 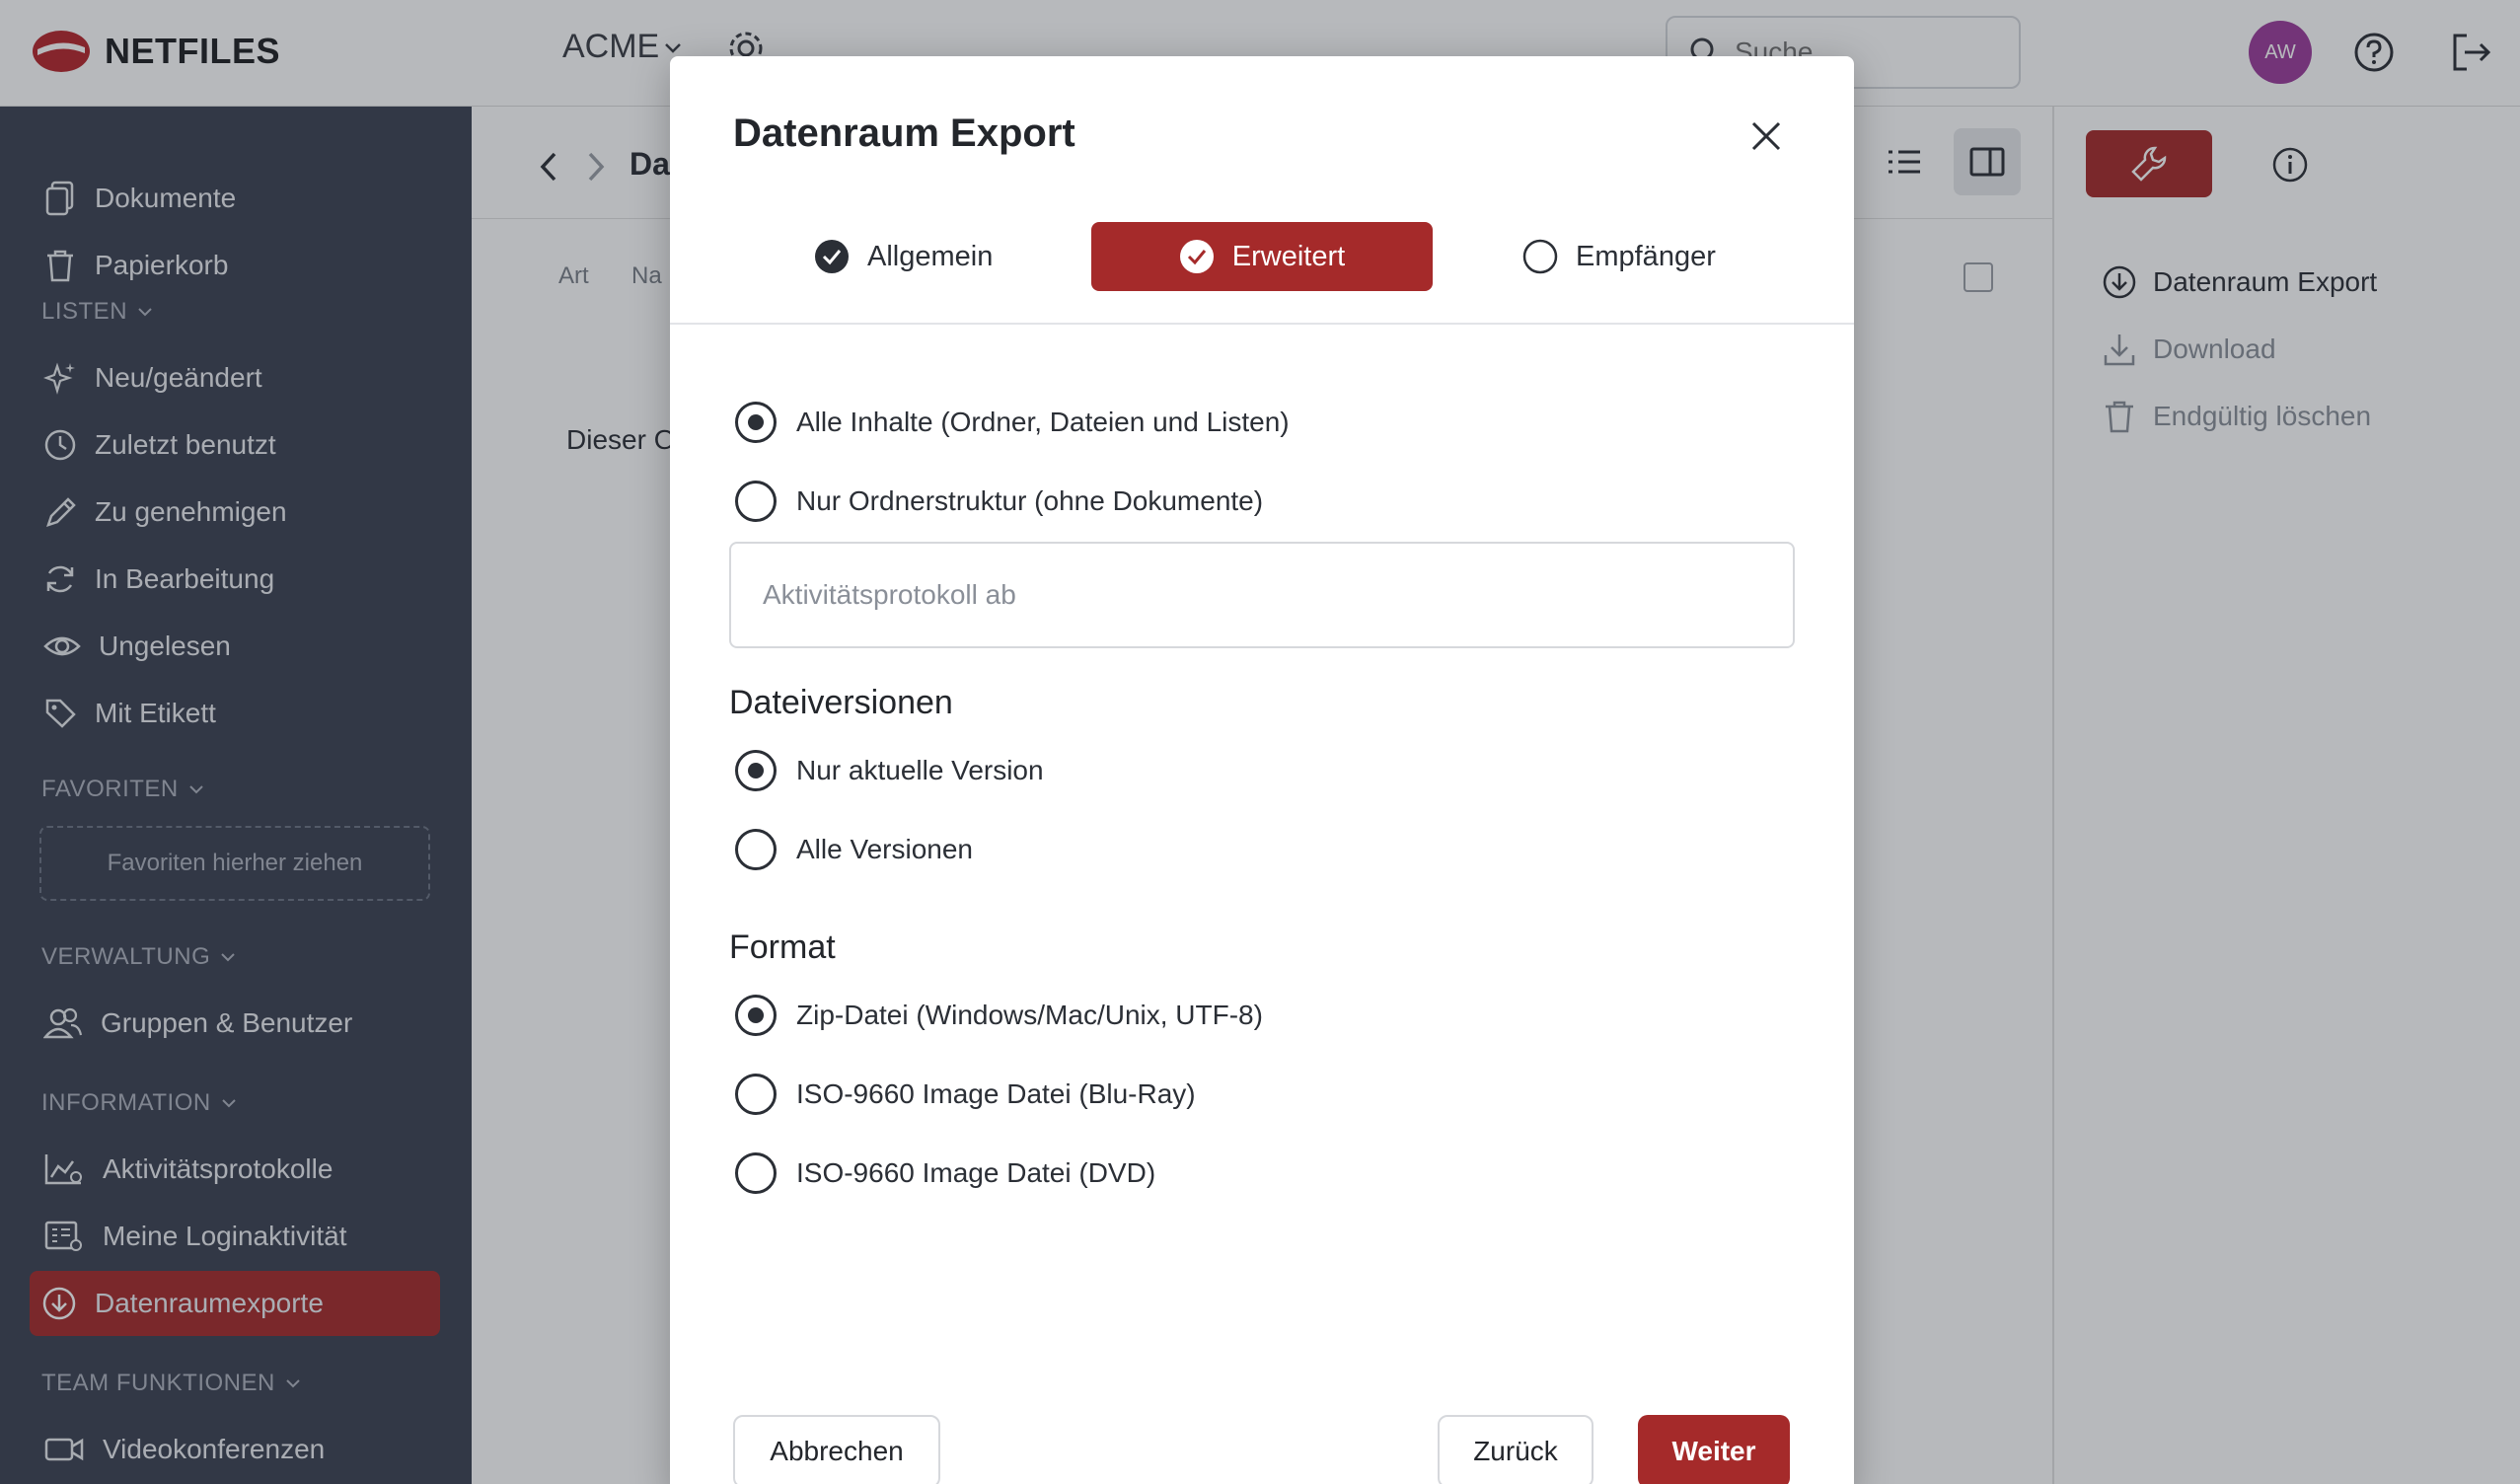 What do you see at coordinates (920, 770) in the screenshot?
I see `option-label: Nur aktuelle Version` at bounding box center [920, 770].